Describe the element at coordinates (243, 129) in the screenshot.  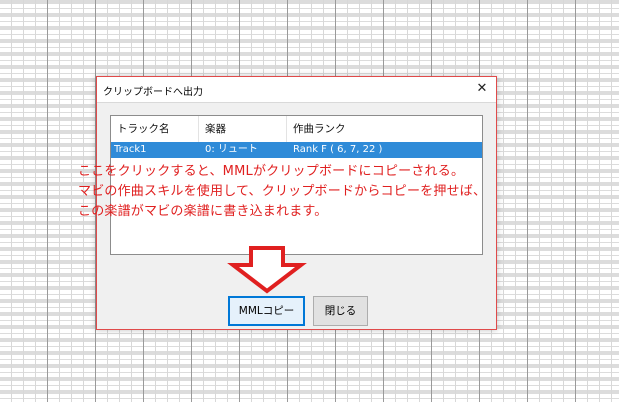
I see `column-header-instrument: 楽器` at that location.